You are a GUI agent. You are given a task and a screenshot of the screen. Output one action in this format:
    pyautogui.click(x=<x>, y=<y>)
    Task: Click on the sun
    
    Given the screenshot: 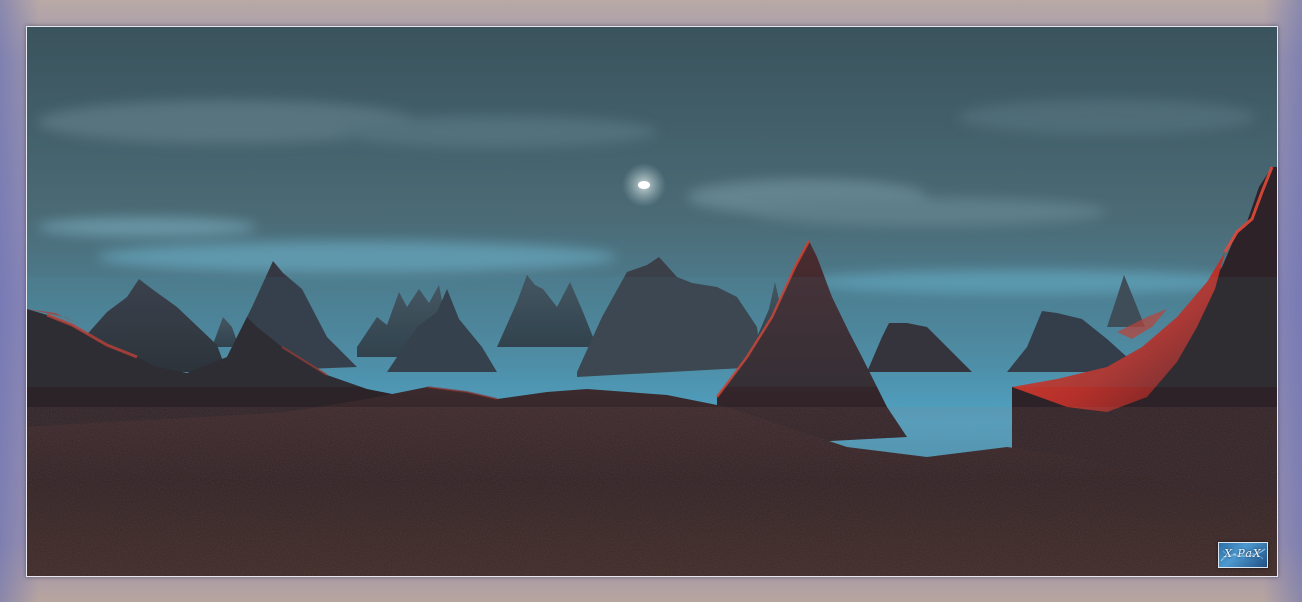 What is the action you would take?
    pyautogui.click(x=644, y=185)
    